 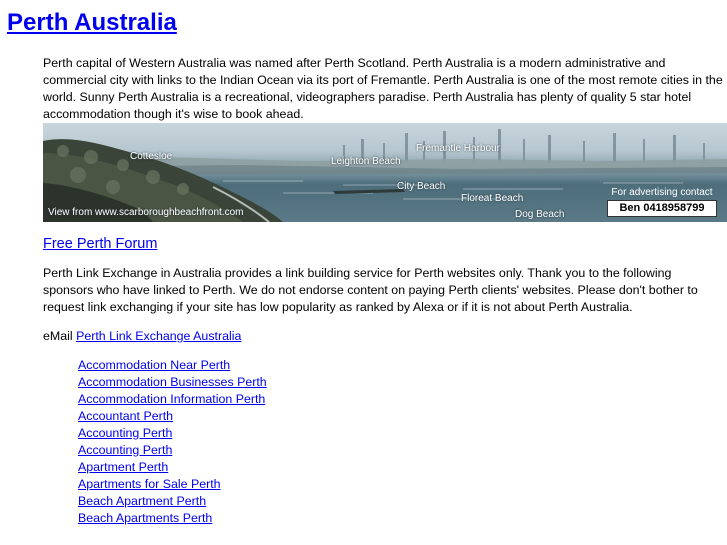 I want to click on label-fremantle-harbour: Fremantle Harbour, so click(x=458, y=148).